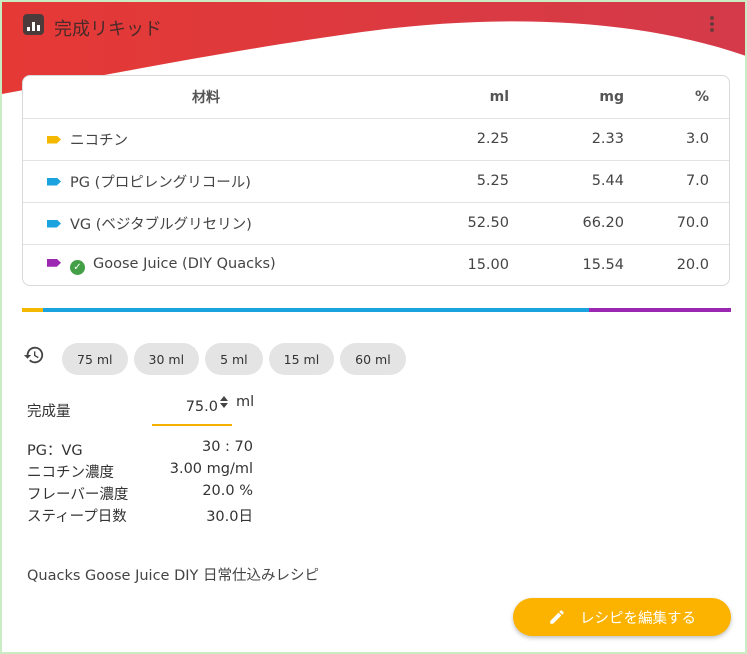 The image size is (747, 654). I want to click on cell-mg: 5.44, so click(566, 180).